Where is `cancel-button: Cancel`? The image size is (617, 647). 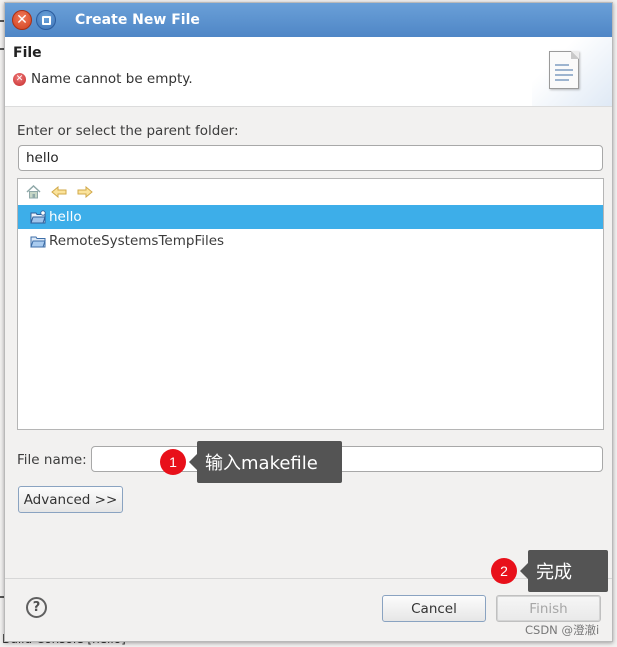
cancel-button: Cancel is located at coordinates (434, 608).